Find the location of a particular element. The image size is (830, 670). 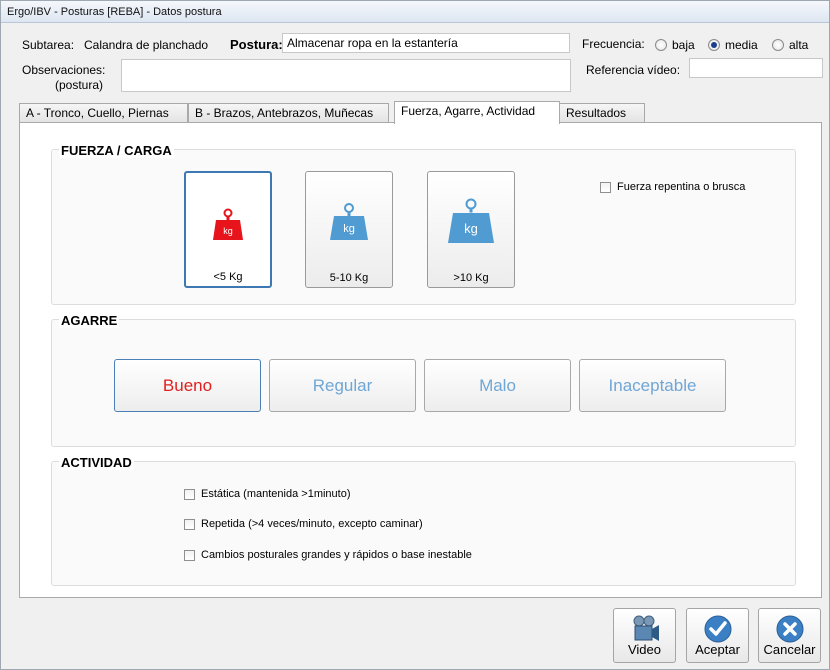

agarre-regular-button: Regular is located at coordinates (342, 385).